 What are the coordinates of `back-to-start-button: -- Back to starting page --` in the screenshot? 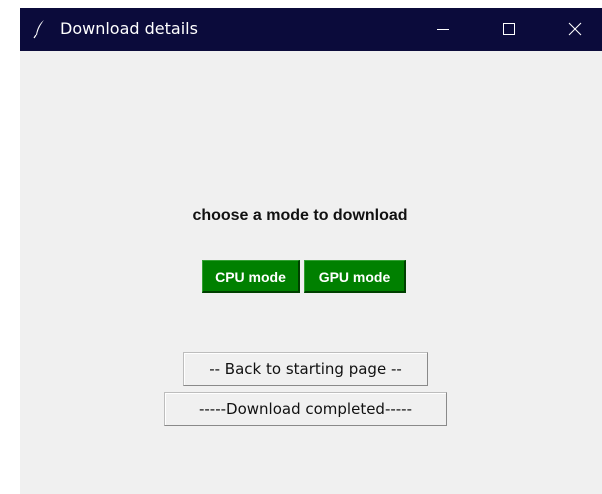 It's located at (305, 369).